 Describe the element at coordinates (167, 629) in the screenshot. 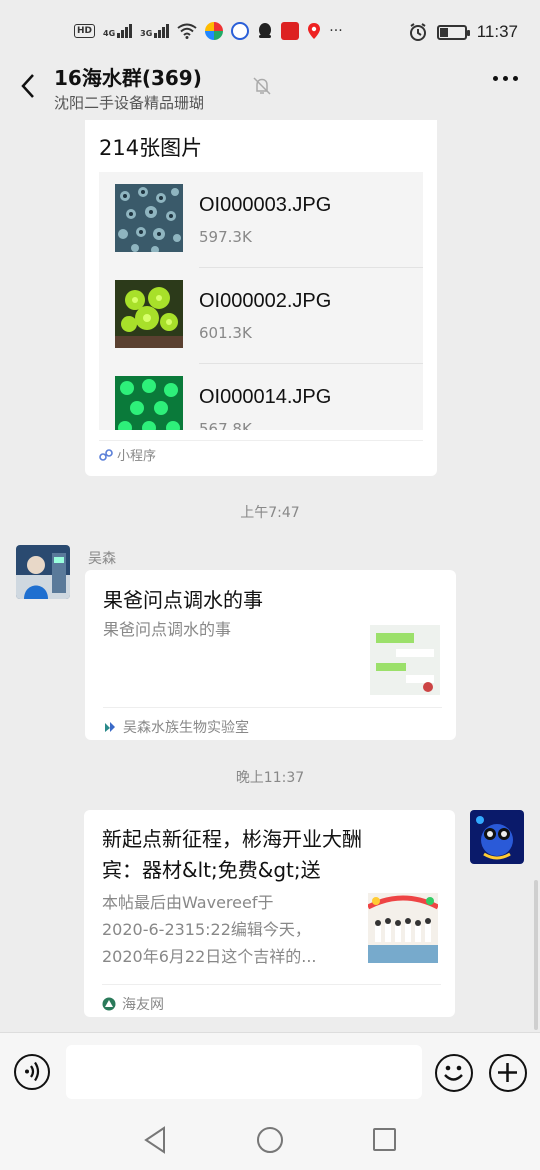

I see `link-description: 果爸问点调水的事` at that location.